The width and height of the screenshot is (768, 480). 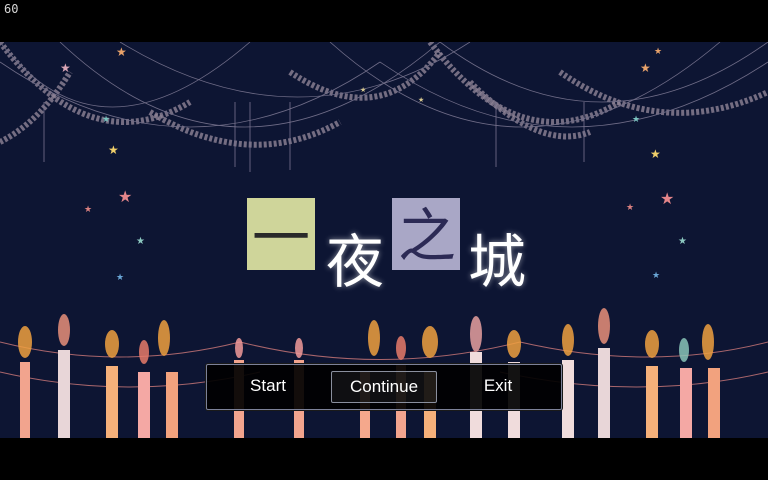 I want to click on continue-button: Continue, so click(x=384, y=387).